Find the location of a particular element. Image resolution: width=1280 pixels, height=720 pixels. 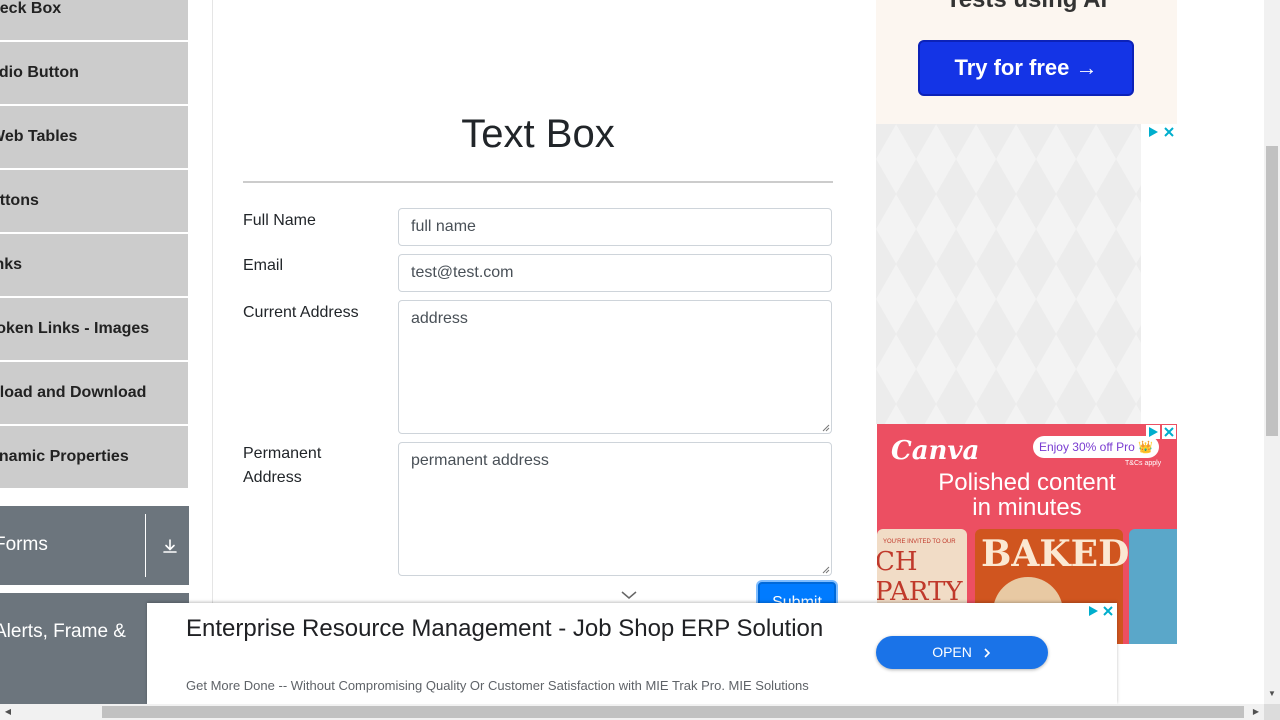

sidebar-item-label: ynamic Properties is located at coordinates (64, 456).